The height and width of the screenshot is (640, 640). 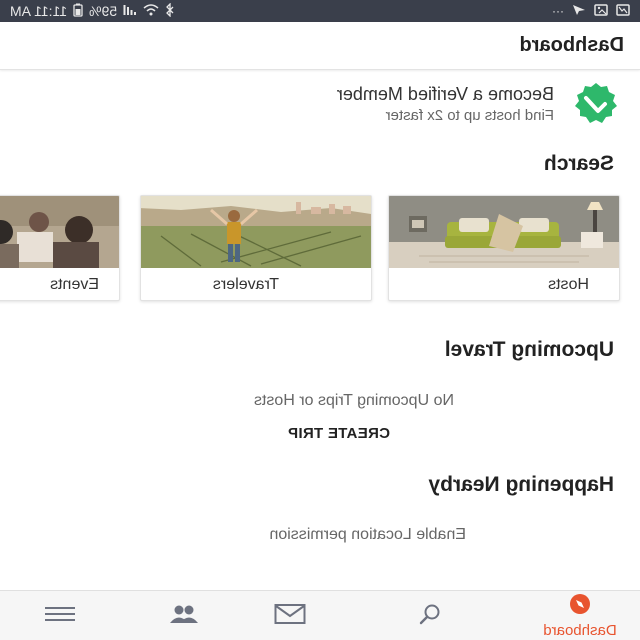 What do you see at coordinates (367, 535) in the screenshot?
I see `enable-location-link: Enable Location permission` at bounding box center [367, 535].